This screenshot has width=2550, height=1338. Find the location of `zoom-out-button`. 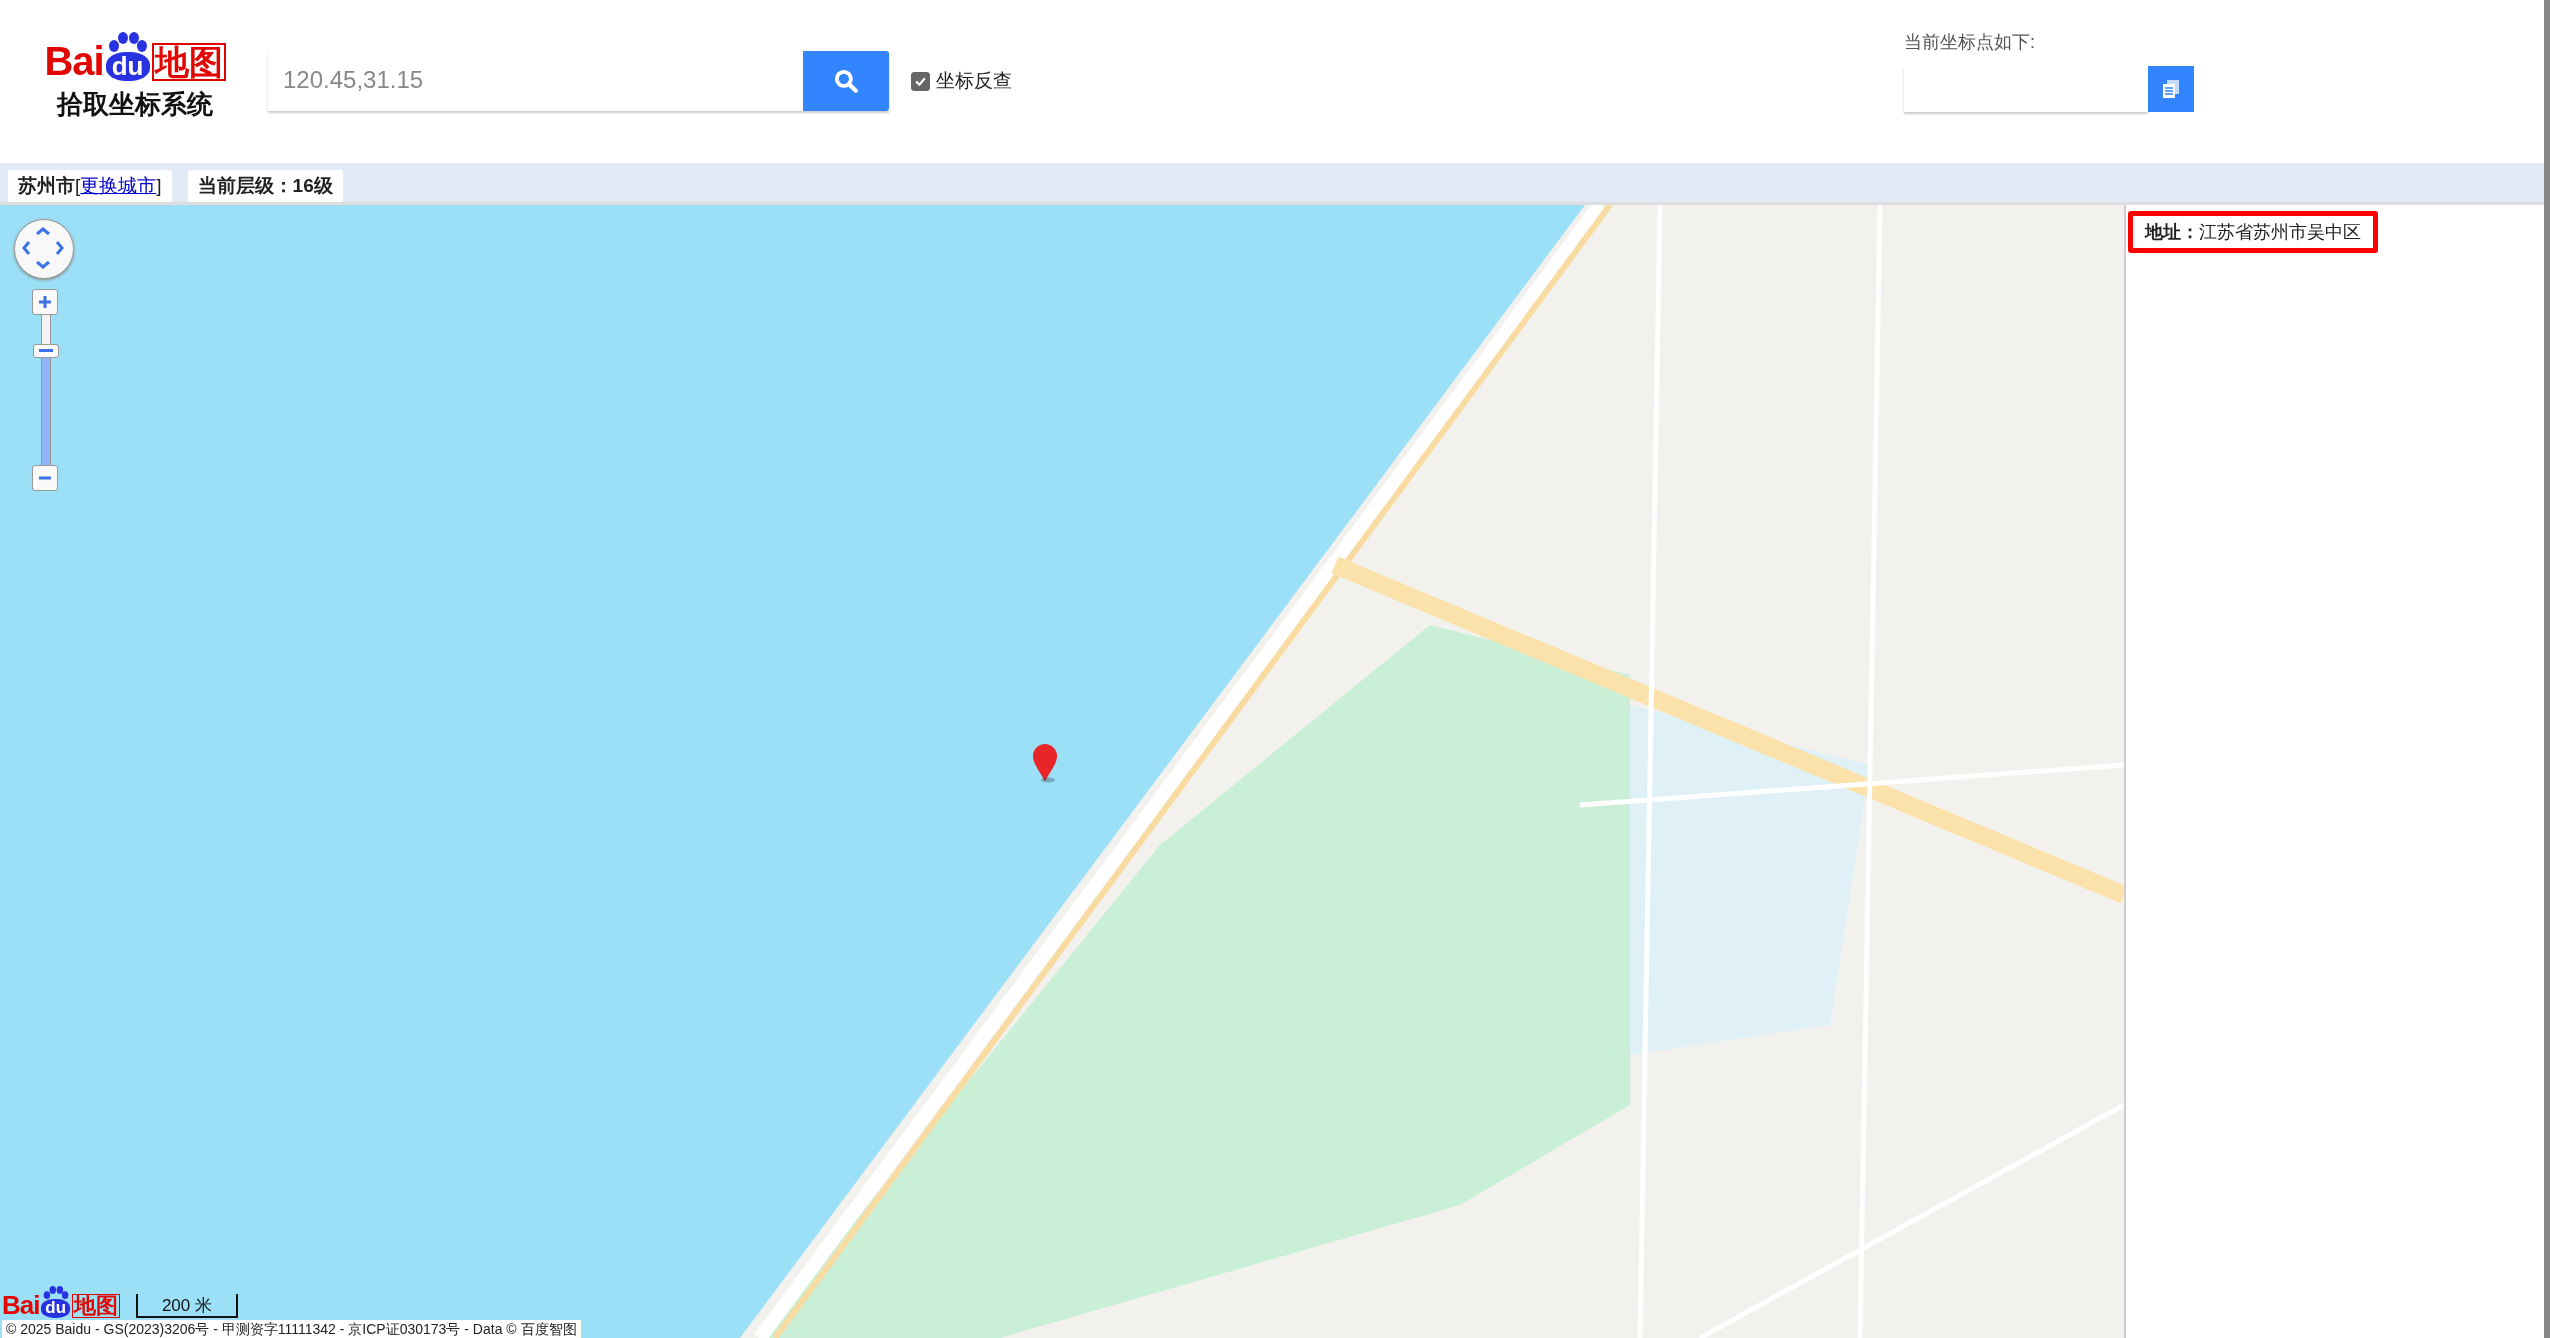

zoom-out-button is located at coordinates (45, 478).